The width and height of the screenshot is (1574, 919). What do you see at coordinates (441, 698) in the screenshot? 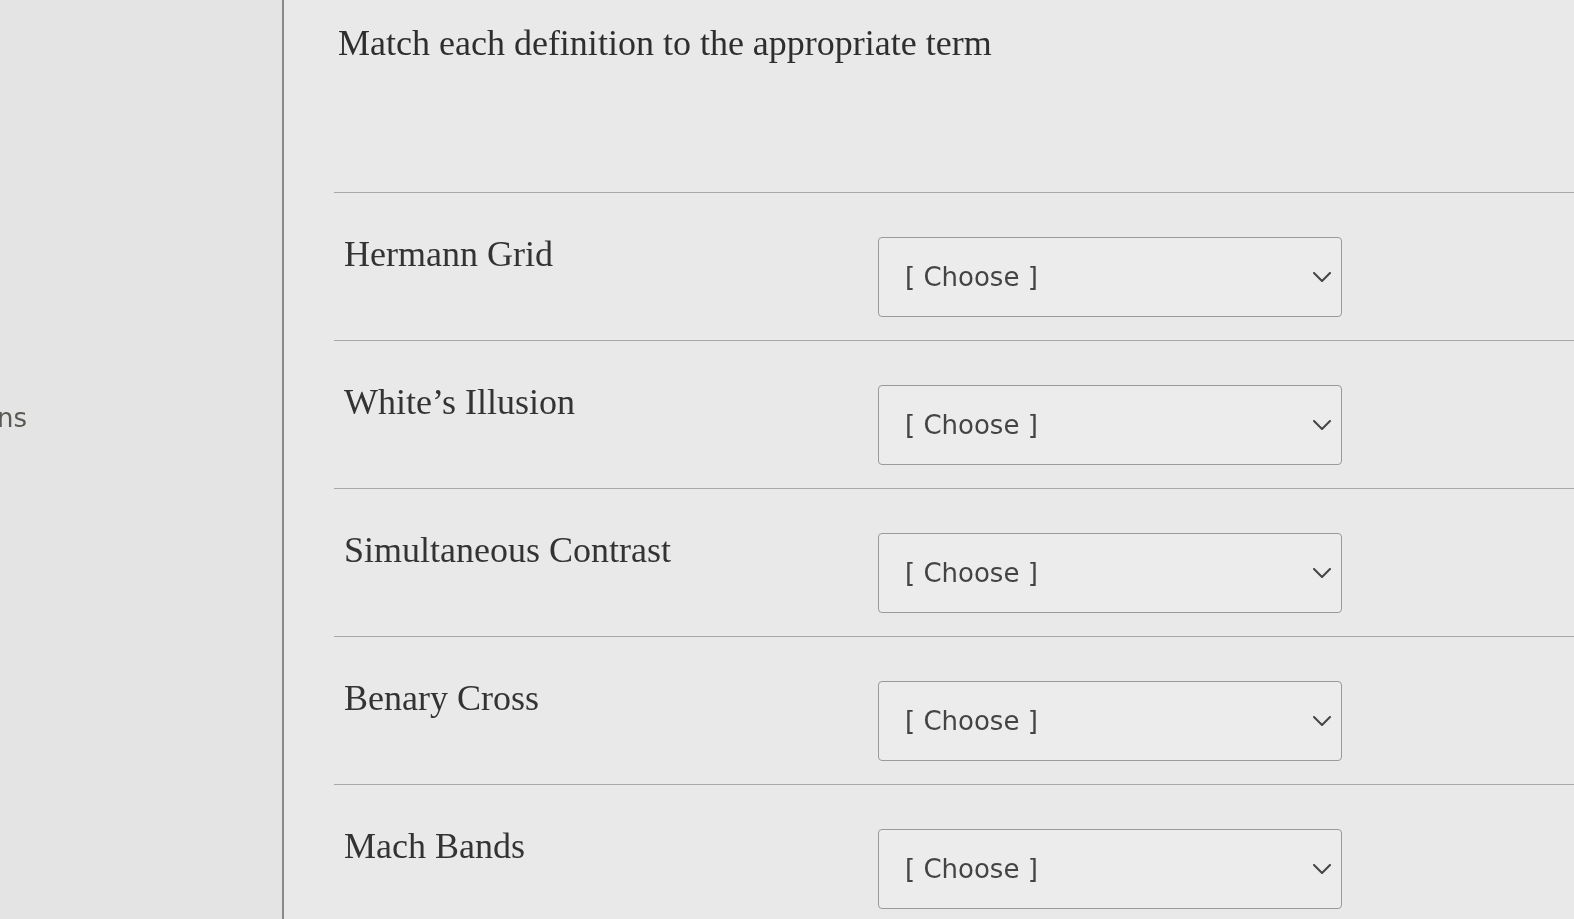
I see `term-label: Benary Cross` at bounding box center [441, 698].